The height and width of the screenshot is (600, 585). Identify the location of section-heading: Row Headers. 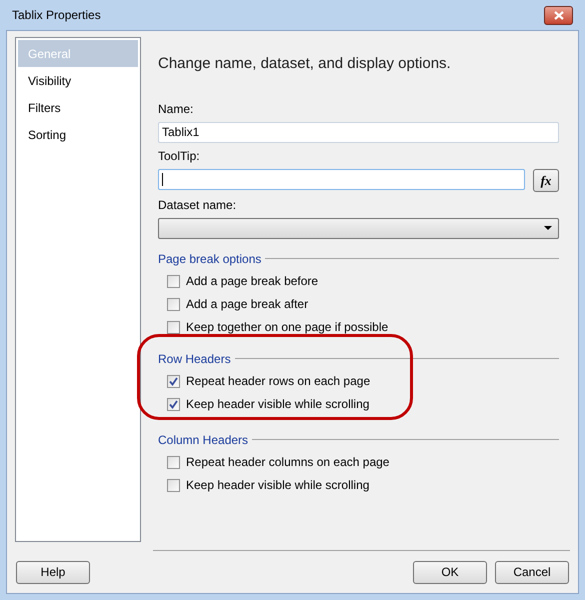
(194, 359).